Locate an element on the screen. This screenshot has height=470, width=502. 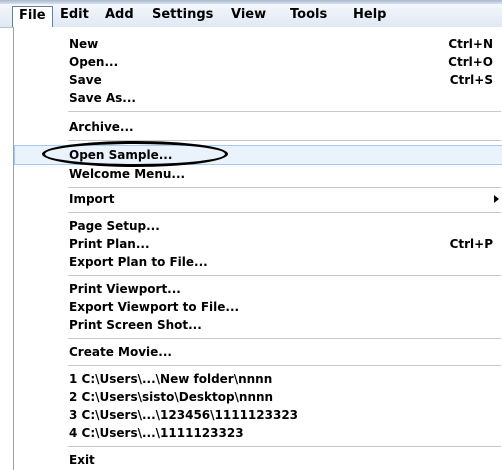
menu-file: File is located at coordinates (32, 16).